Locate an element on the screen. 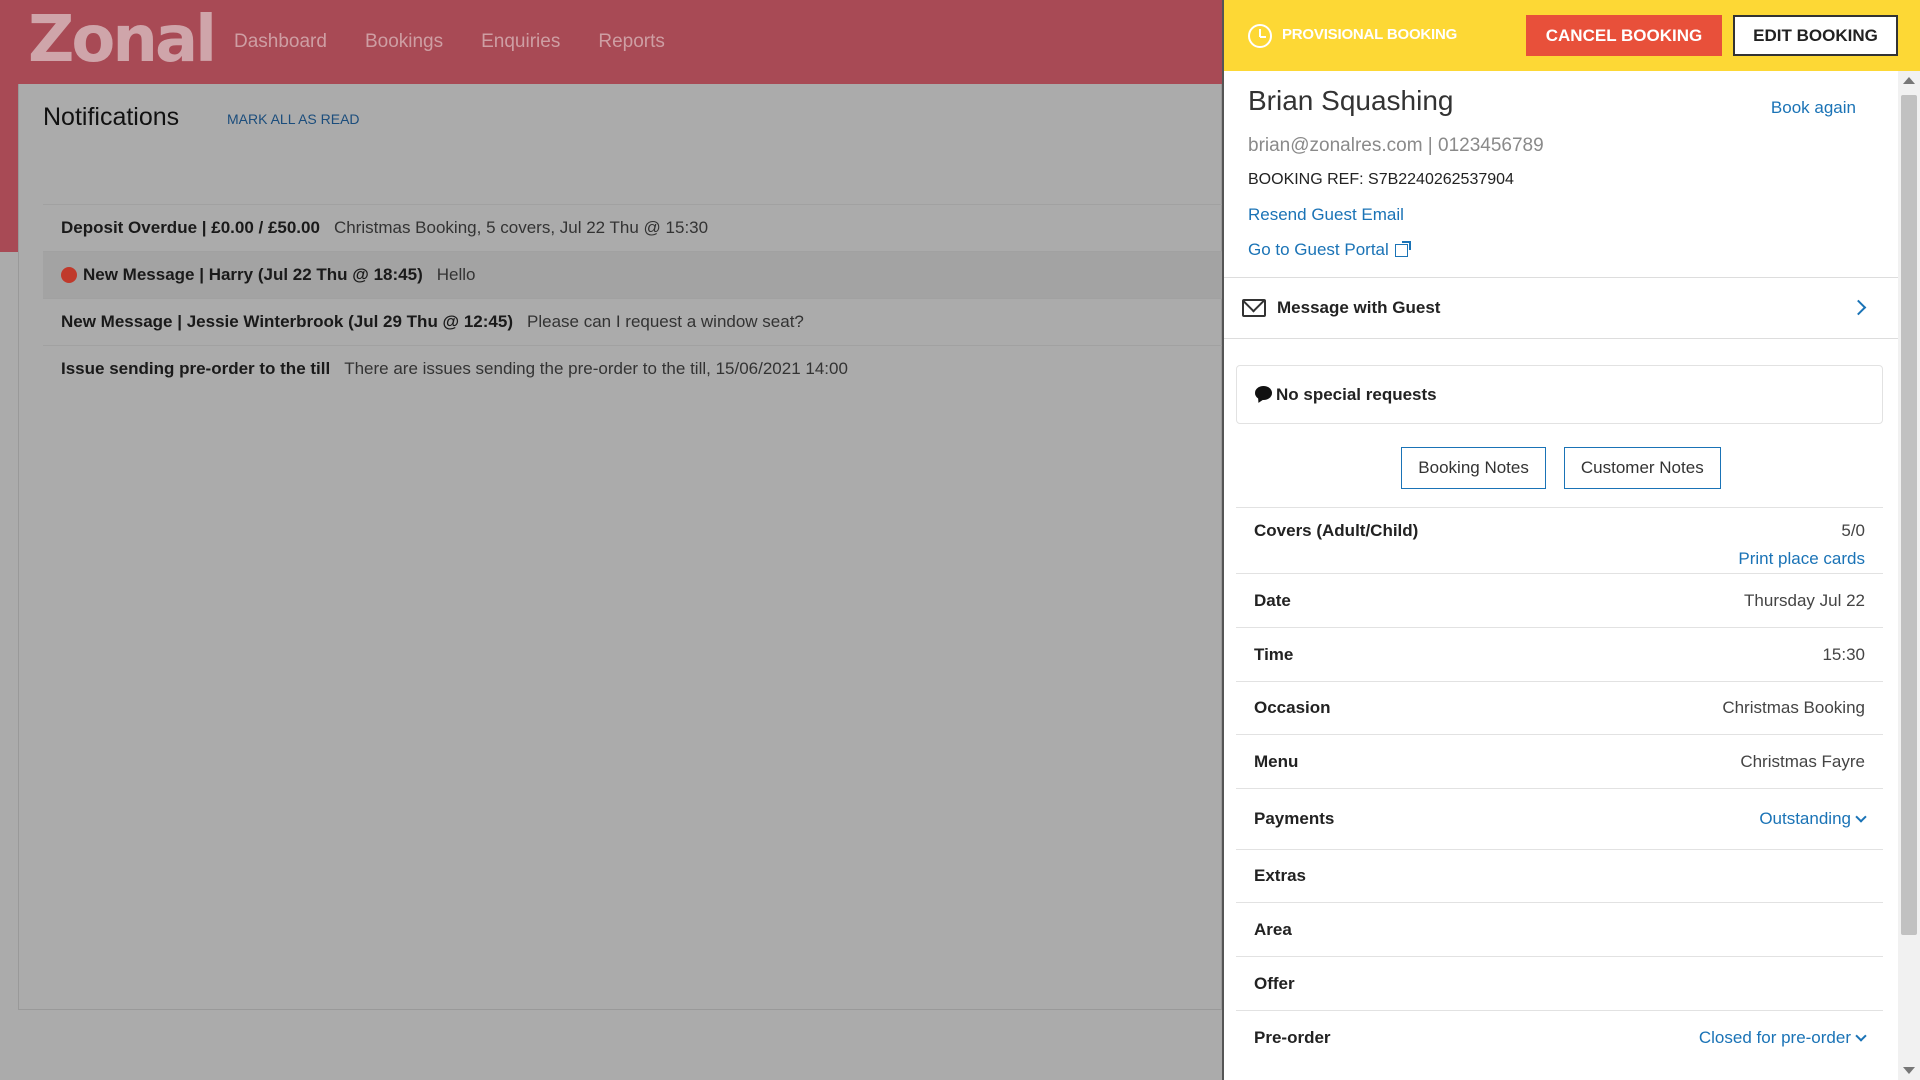 This screenshot has width=1920, height=1080. speech-bubble-icon is located at coordinates (1263, 393).